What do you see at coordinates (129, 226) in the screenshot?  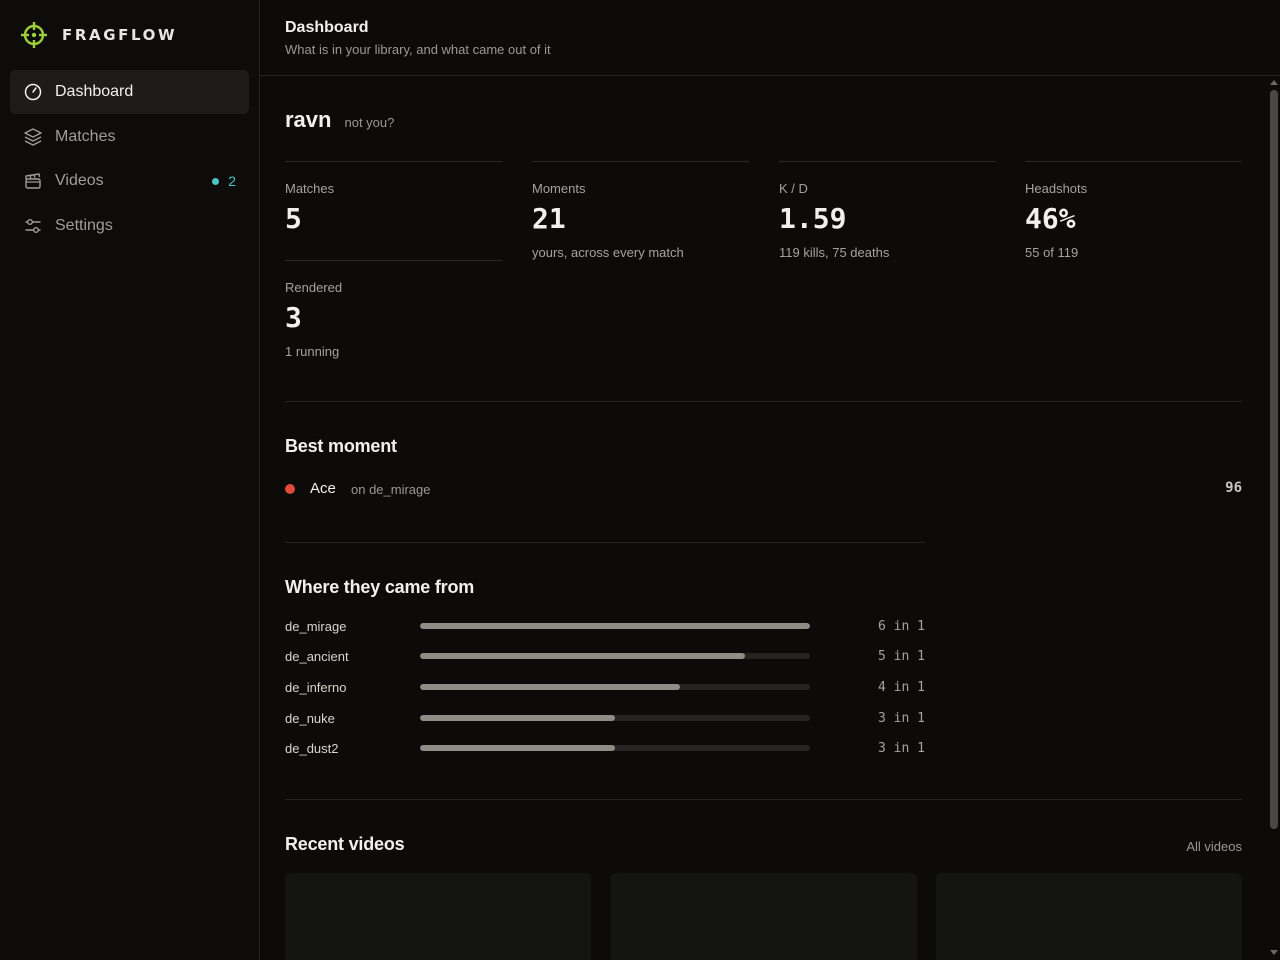 I see `sidebar-item-settings: Settings` at bounding box center [129, 226].